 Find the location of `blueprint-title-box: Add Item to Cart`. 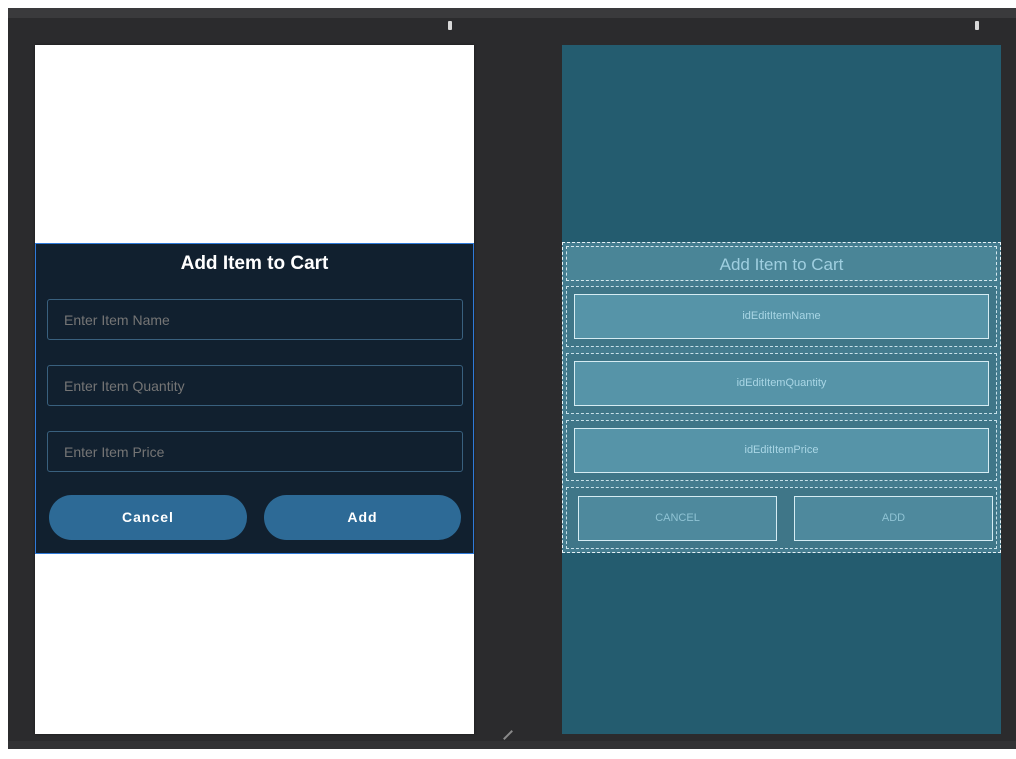

blueprint-title-box: Add Item to Cart is located at coordinates (781, 263).